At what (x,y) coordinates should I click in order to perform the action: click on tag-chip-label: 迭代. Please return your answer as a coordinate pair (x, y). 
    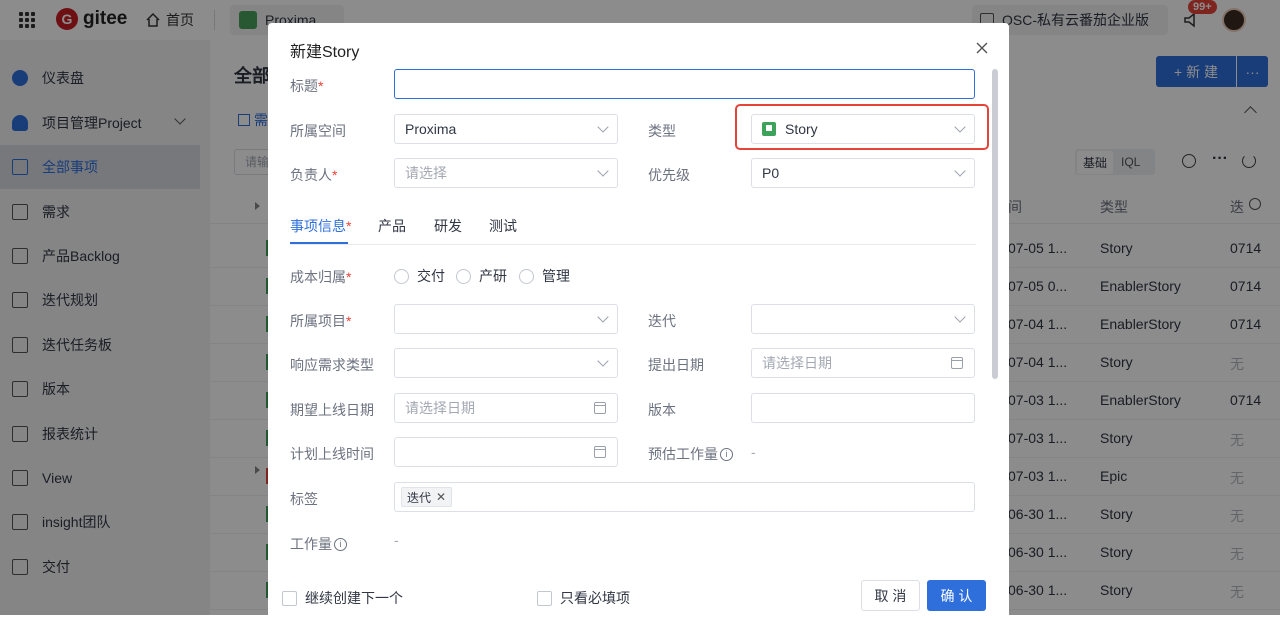
    Looking at the image, I should click on (419, 497).